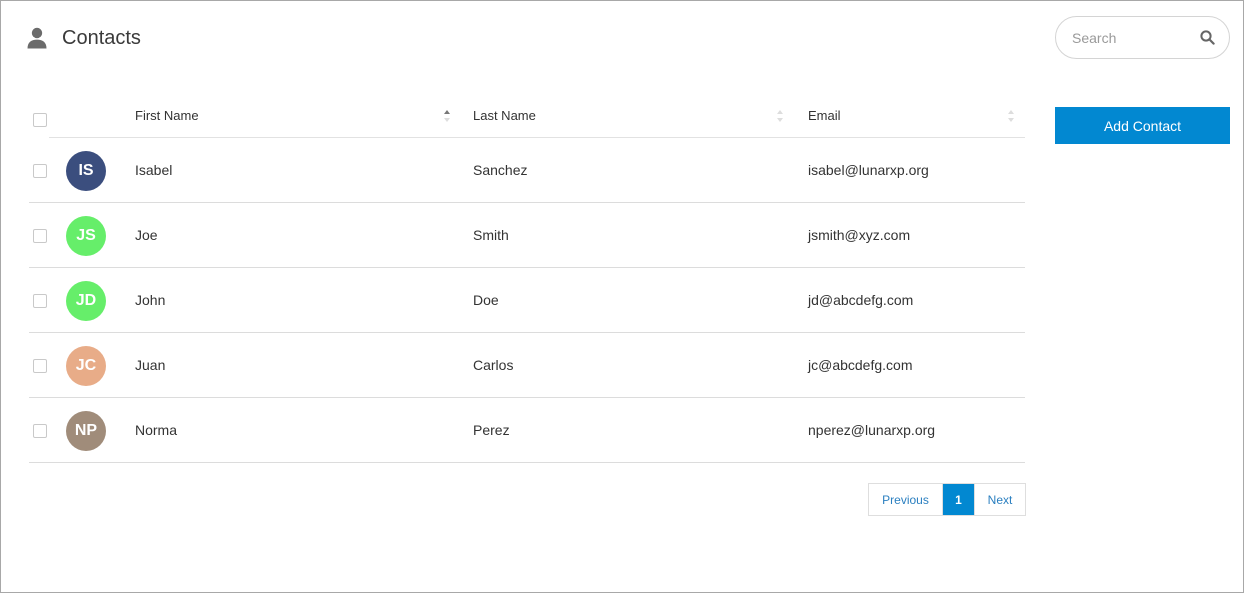 This screenshot has width=1244, height=593. I want to click on next-page-button: Next, so click(999, 499).